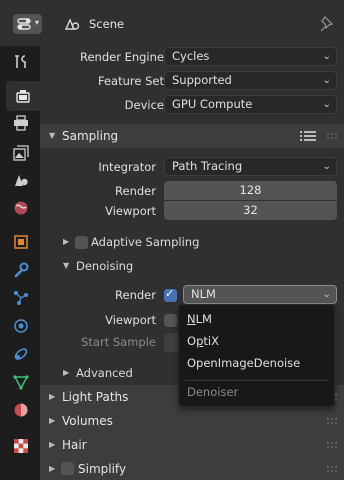  What do you see at coordinates (135, 295) in the screenshot?
I see `denoise-render-label: Render` at bounding box center [135, 295].